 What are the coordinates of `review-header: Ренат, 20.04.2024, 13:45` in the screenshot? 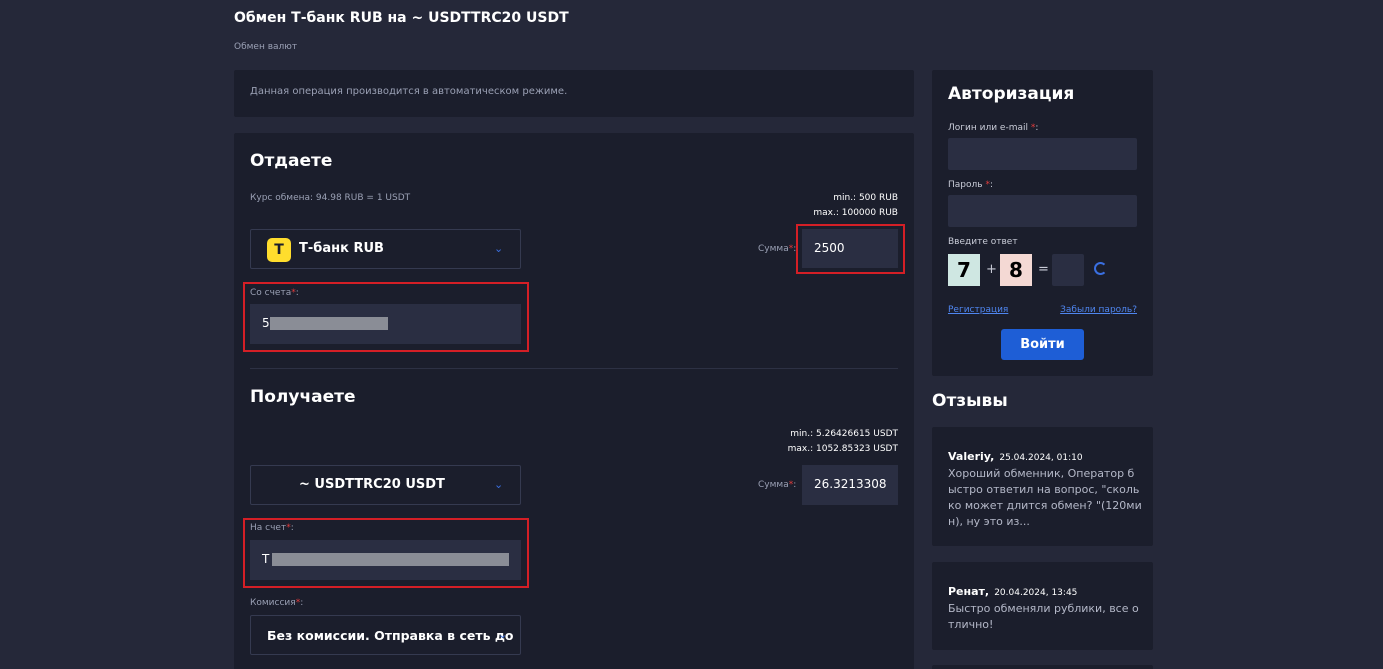 It's located at (1012, 589).